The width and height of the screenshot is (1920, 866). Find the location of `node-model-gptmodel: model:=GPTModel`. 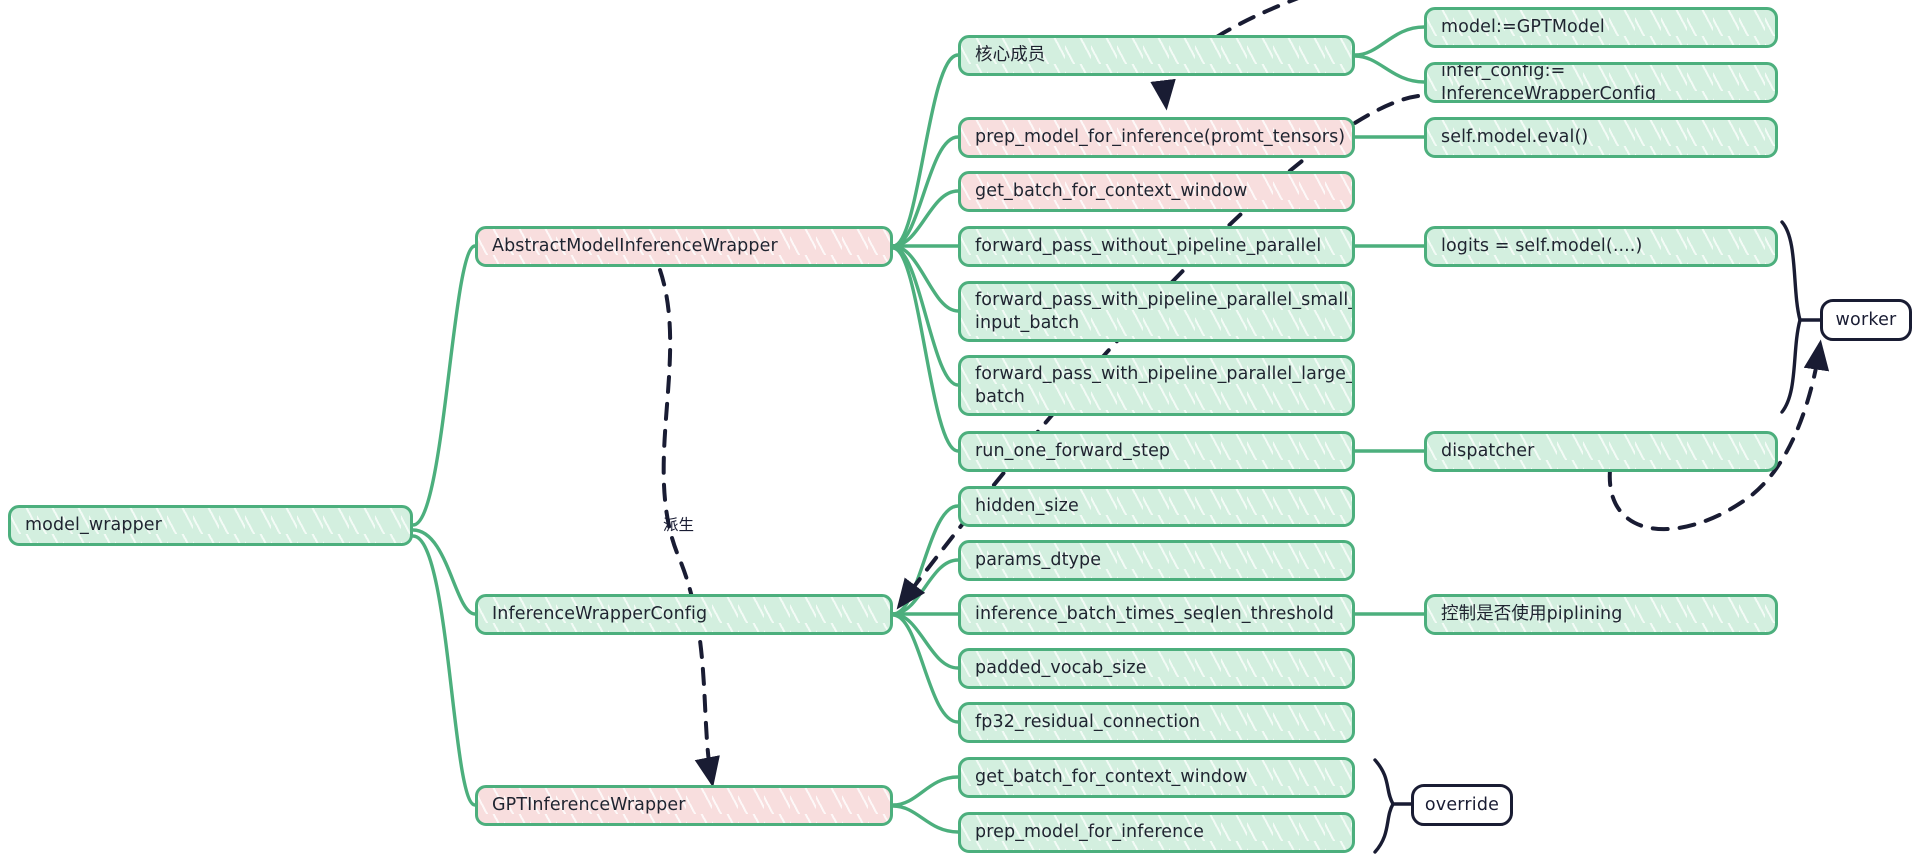

node-model-gptmodel: model:=GPTModel is located at coordinates (1601, 27).